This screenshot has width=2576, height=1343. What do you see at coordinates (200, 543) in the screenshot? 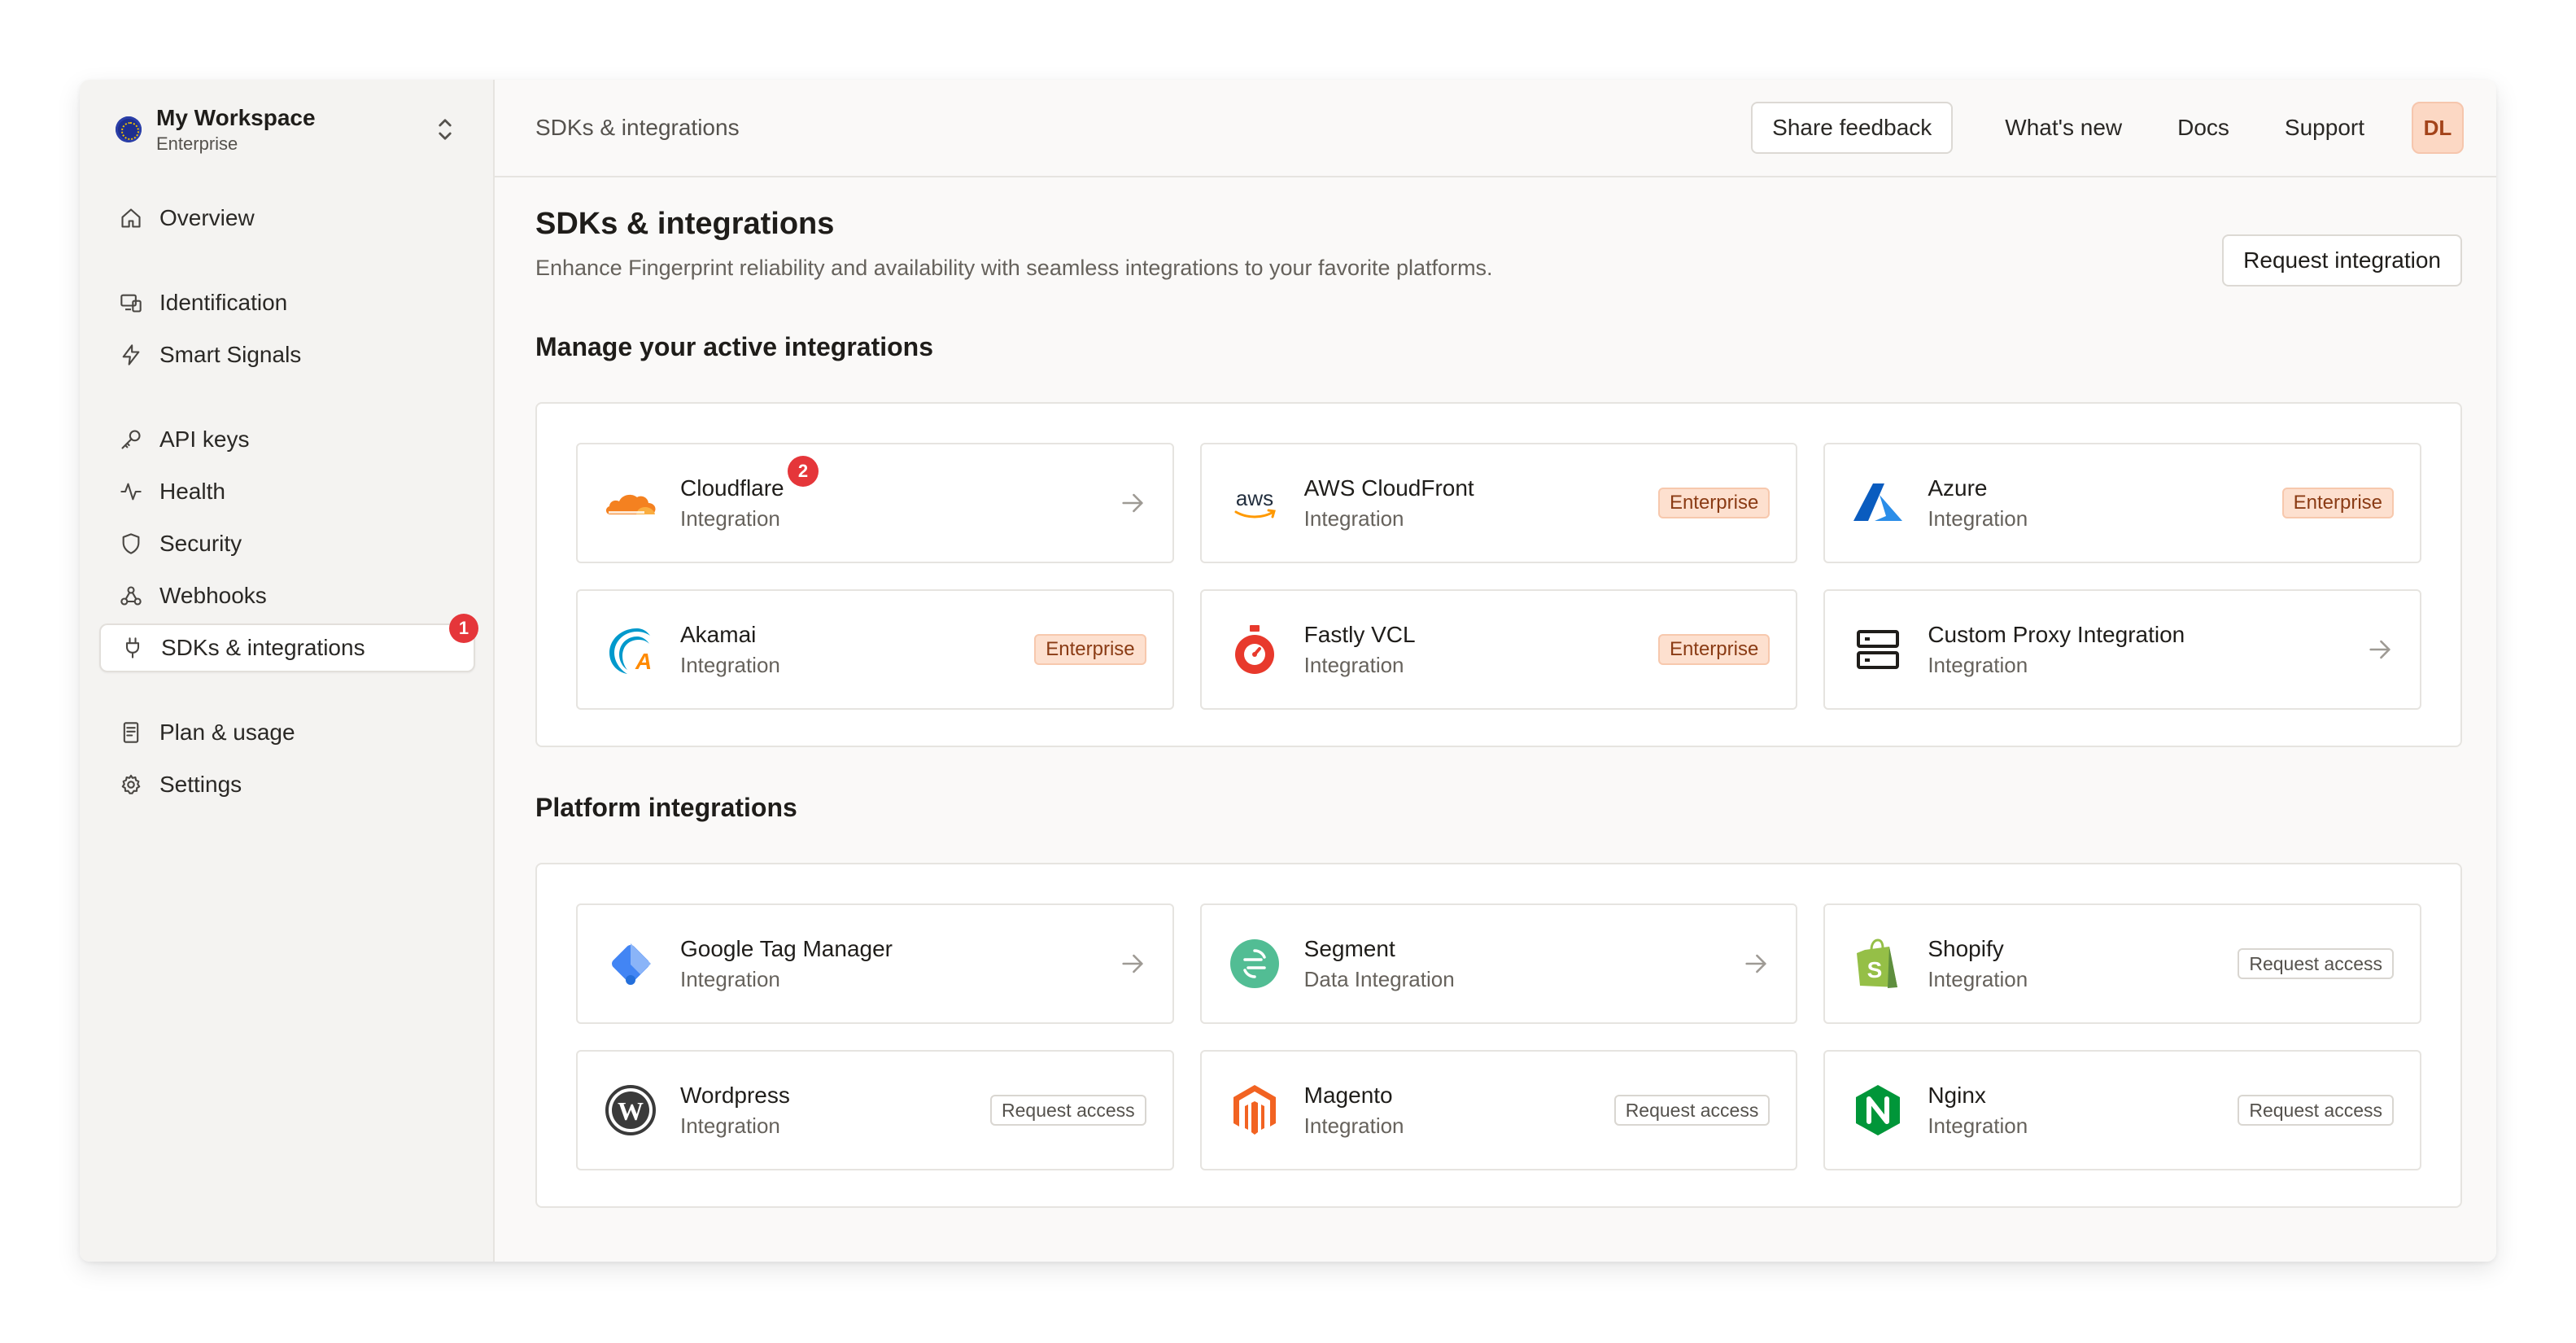
I see `sidebar-item-label: Security` at bounding box center [200, 543].